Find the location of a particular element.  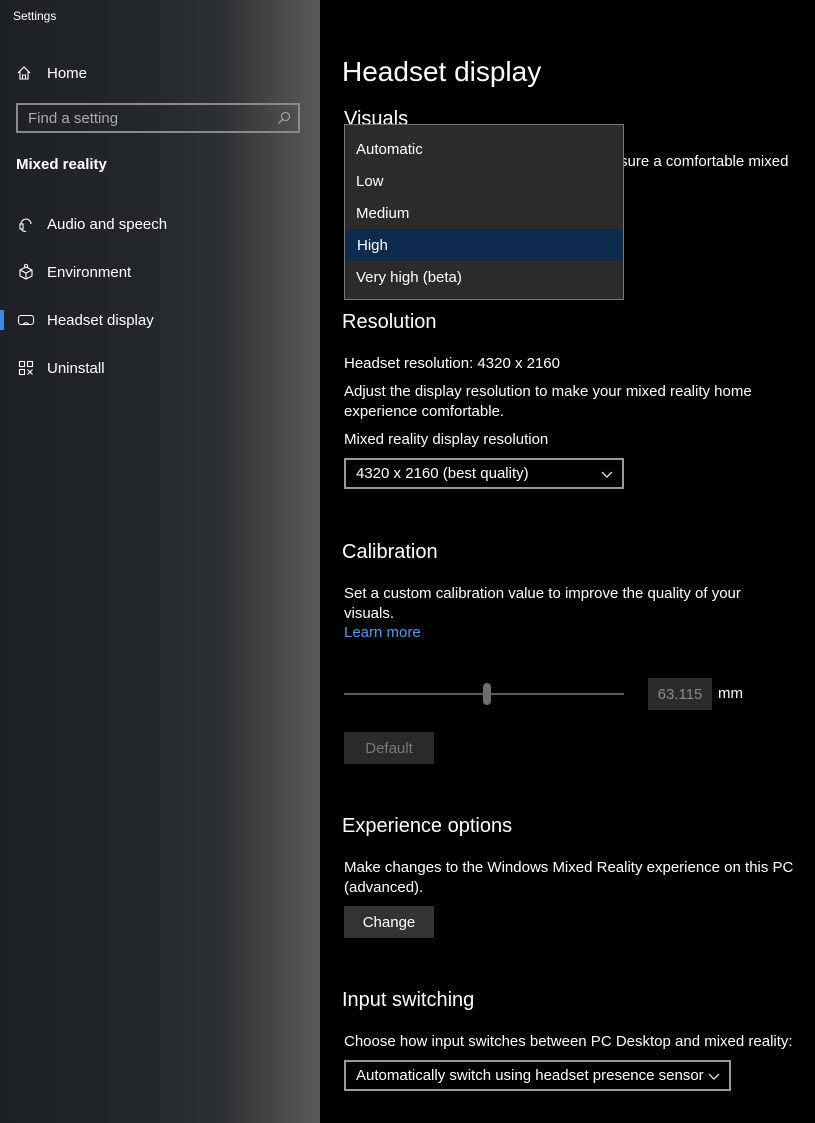

page-title: Headset display is located at coordinates (442, 71).